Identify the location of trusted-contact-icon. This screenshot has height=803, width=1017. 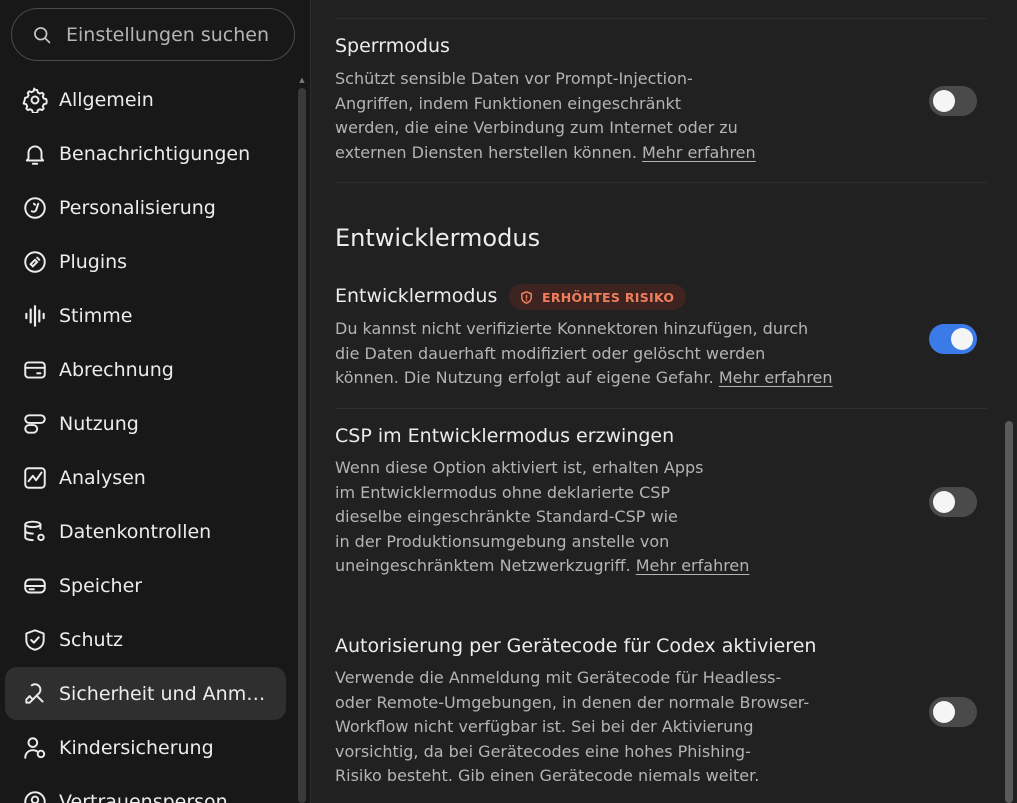
(35, 796).